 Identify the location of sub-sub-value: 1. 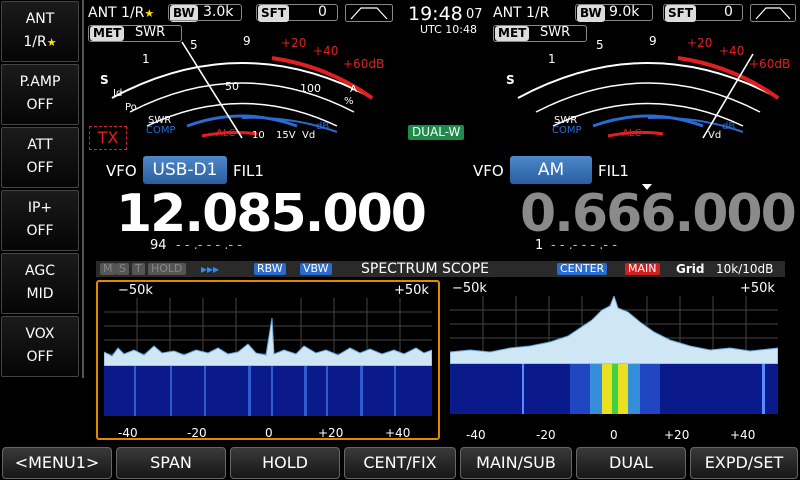
(539, 245).